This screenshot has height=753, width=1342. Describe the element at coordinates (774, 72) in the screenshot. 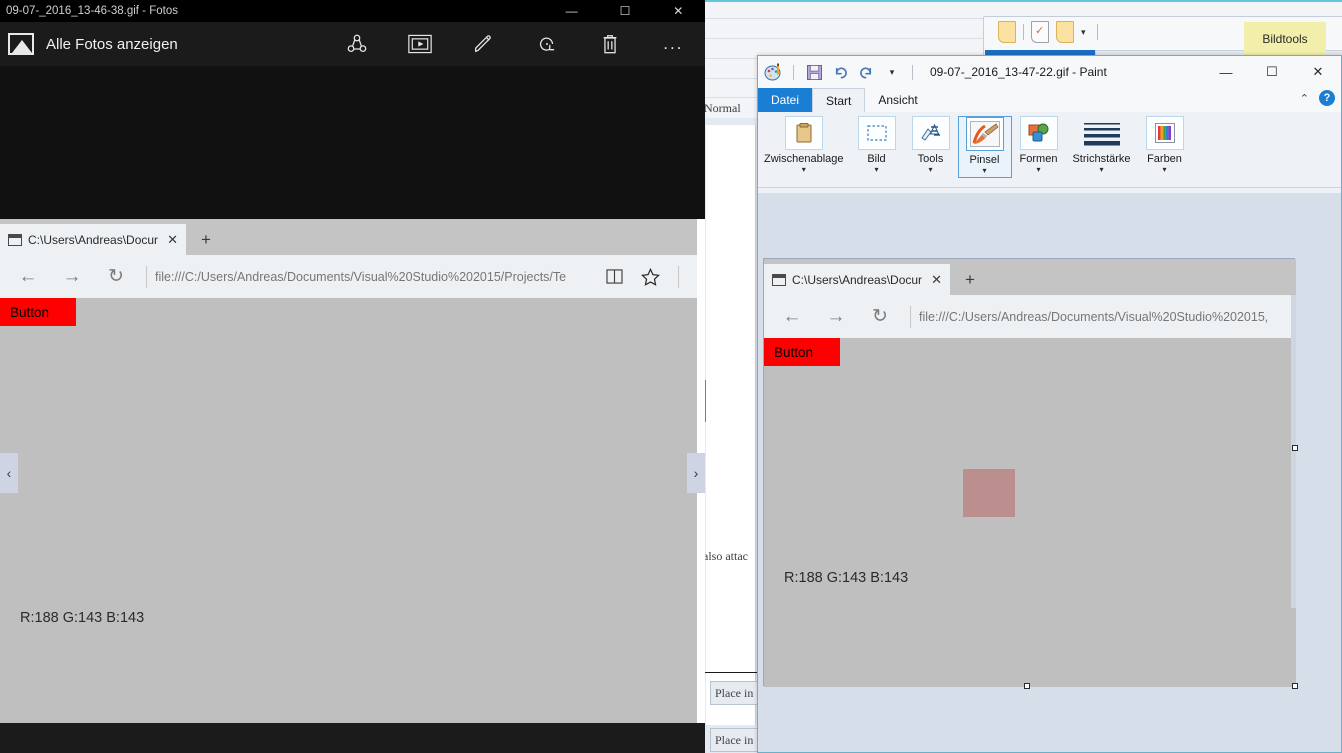

I see `paint-palette-icon` at that location.